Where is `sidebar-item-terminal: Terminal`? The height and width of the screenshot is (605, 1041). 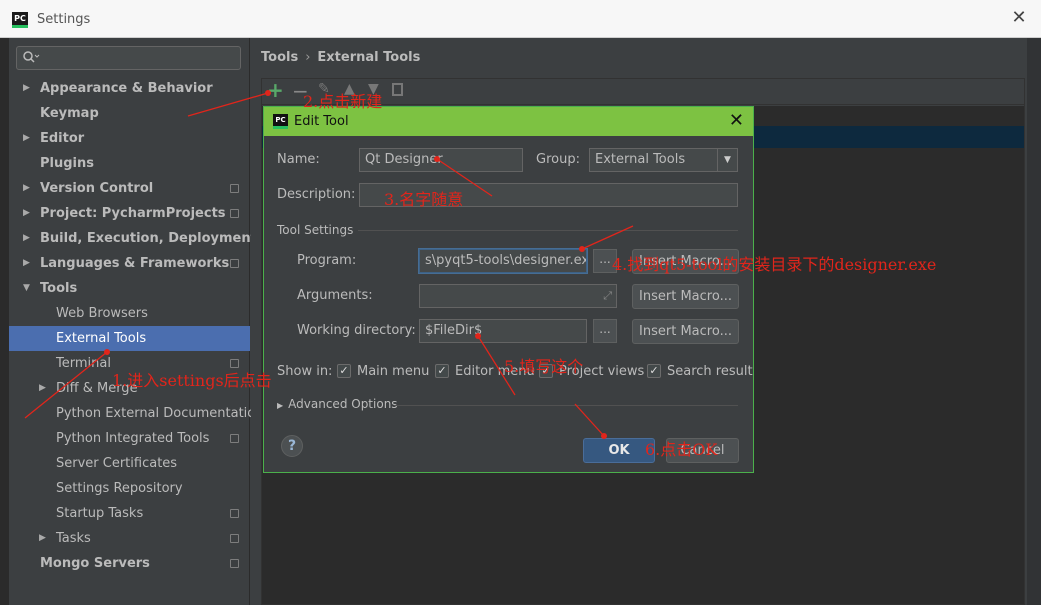 sidebar-item-terminal: Terminal is located at coordinates (129, 363).